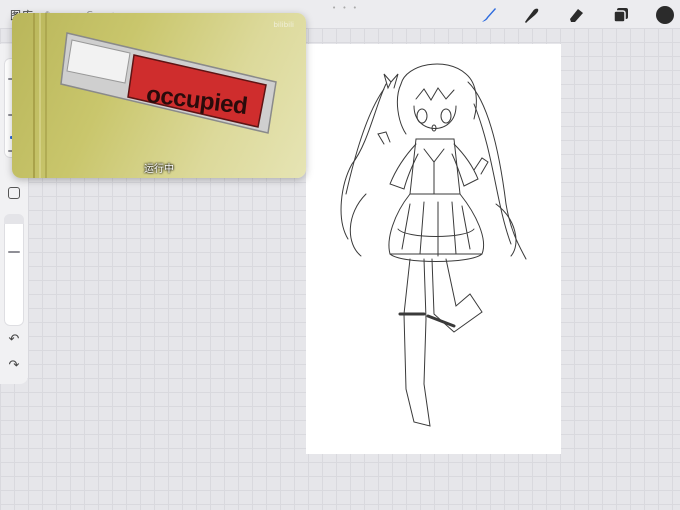  What do you see at coordinates (159, 95) in the screenshot?
I see `video-overlay: occupied bilibili 运行中` at bounding box center [159, 95].